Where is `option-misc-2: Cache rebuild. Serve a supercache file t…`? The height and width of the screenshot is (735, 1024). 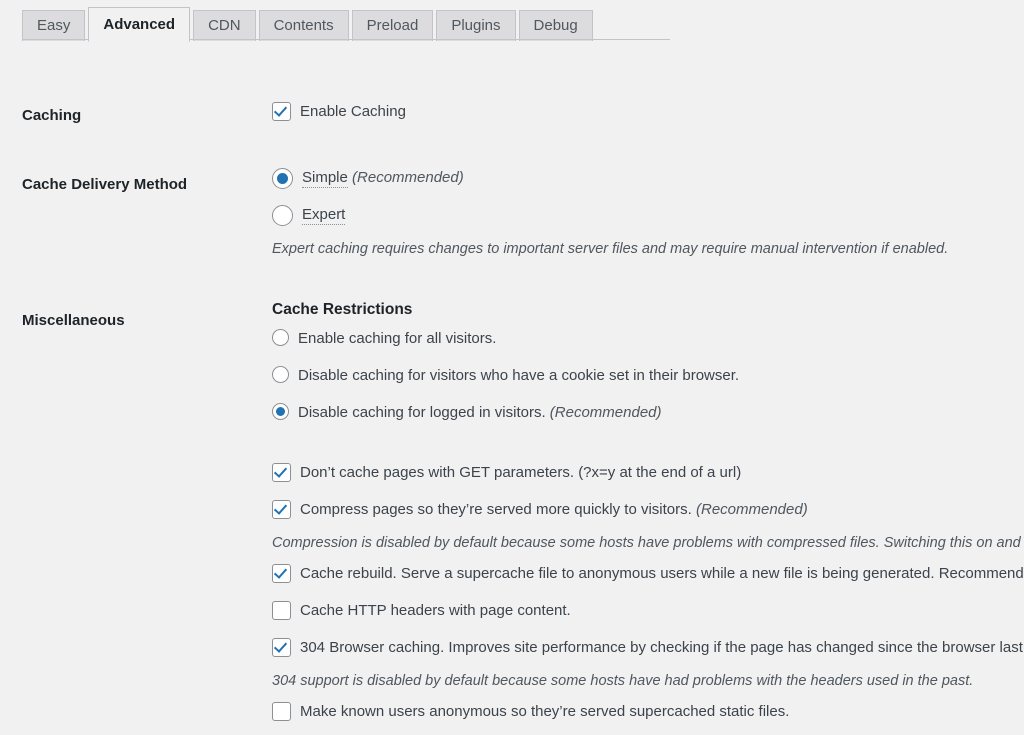 option-misc-2: Cache rebuild. Serve a supercache file t… is located at coordinates (648, 573).